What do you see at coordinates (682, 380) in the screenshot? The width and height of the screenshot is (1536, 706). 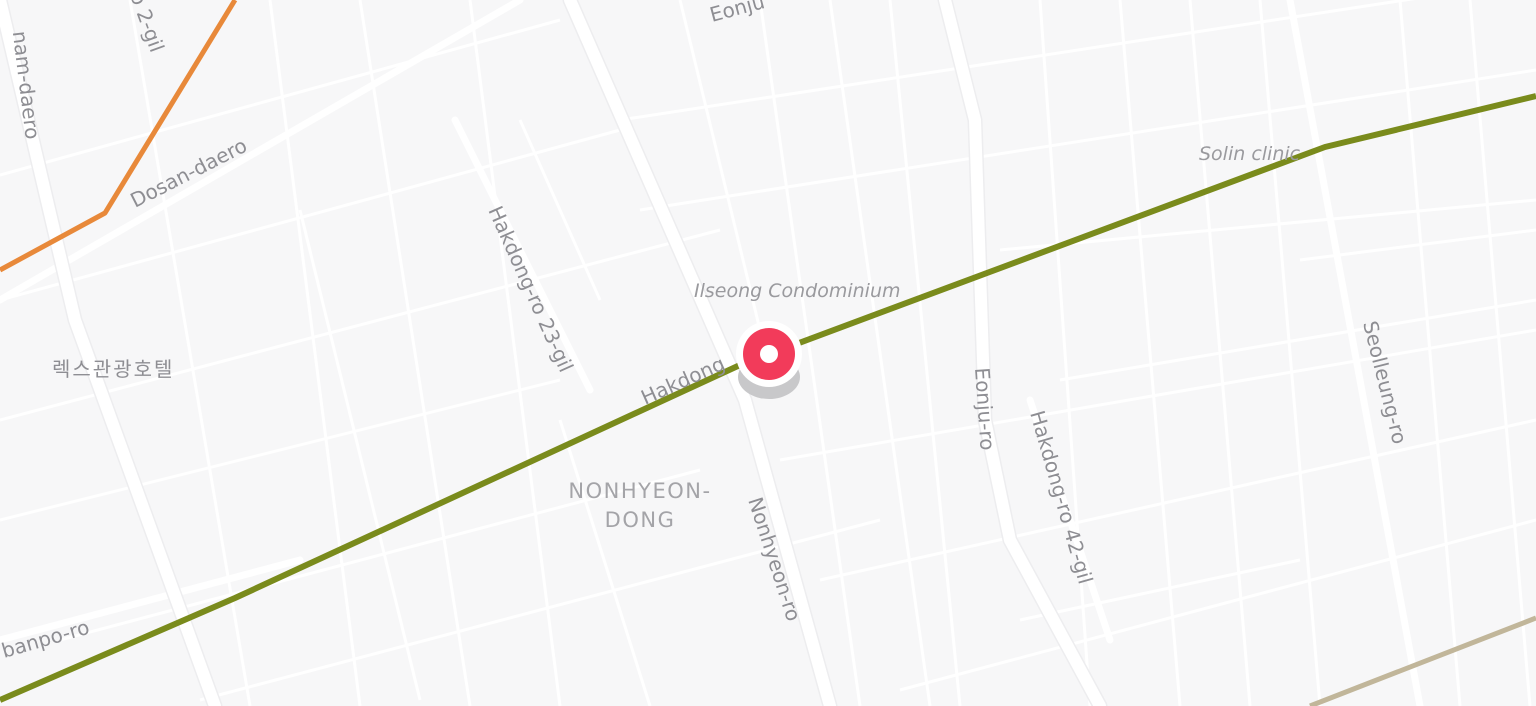 I see `road-label-hakdong-ro: Hakdong` at bounding box center [682, 380].